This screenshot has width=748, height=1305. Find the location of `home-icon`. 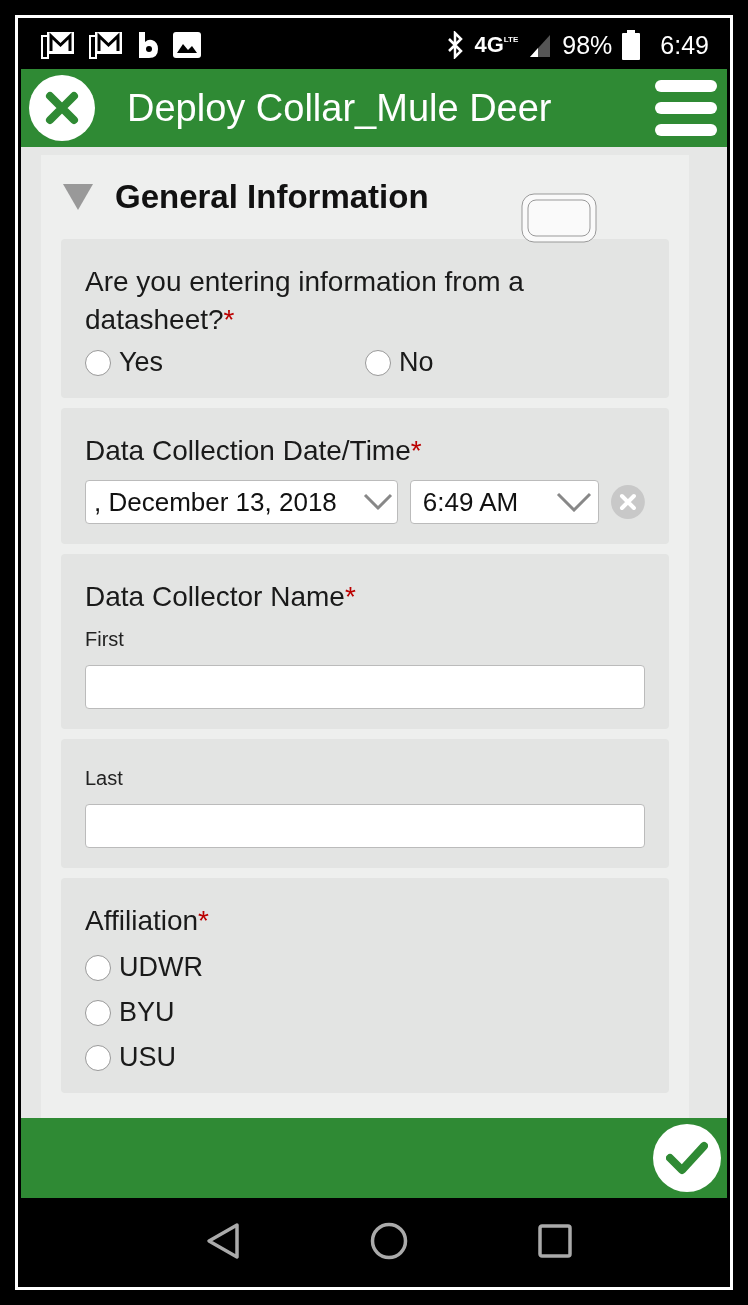

home-icon is located at coordinates (389, 1241).